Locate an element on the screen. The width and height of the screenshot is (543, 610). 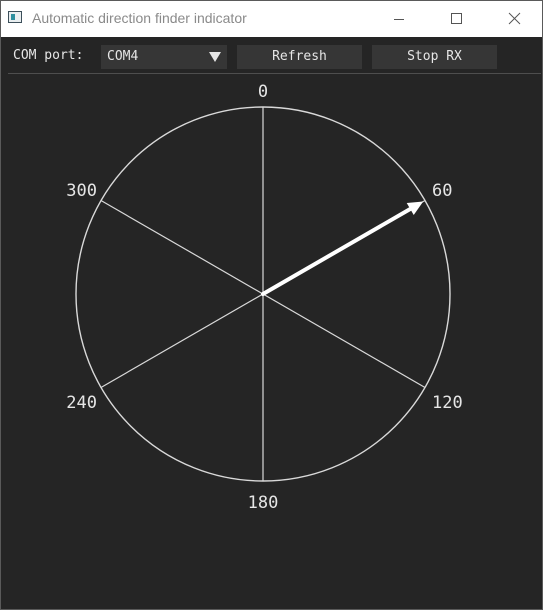
dial-label-180: 180 is located at coordinates (263, 503).